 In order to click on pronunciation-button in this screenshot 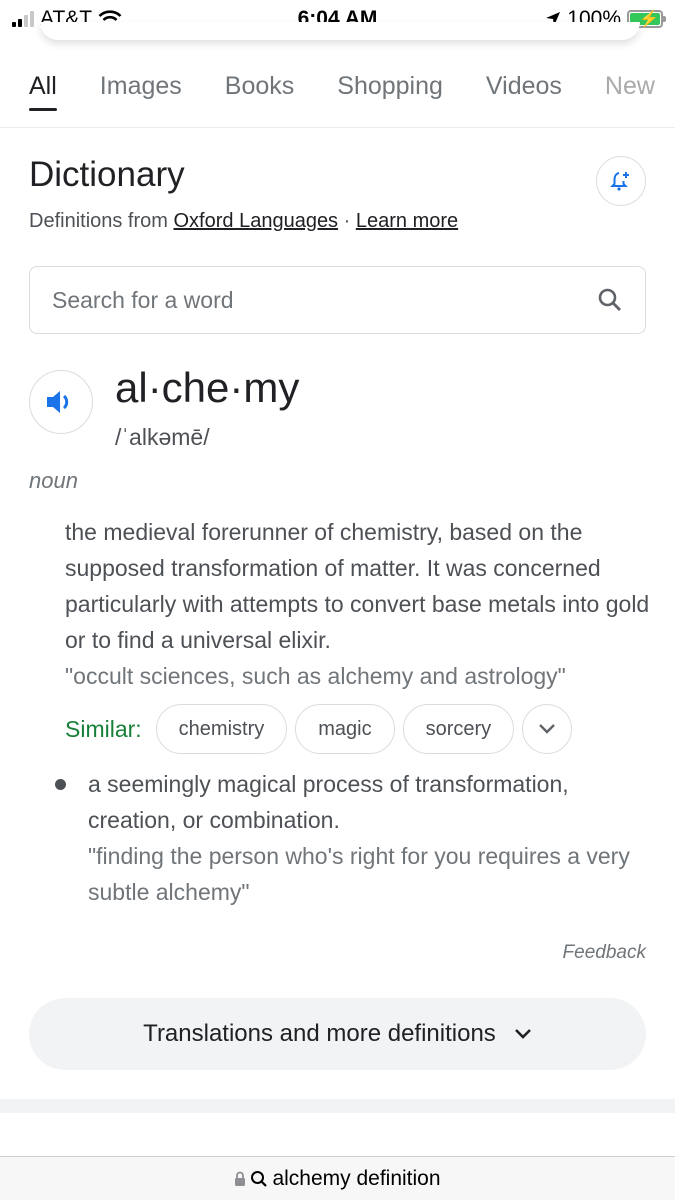, I will do `click(61, 402)`.